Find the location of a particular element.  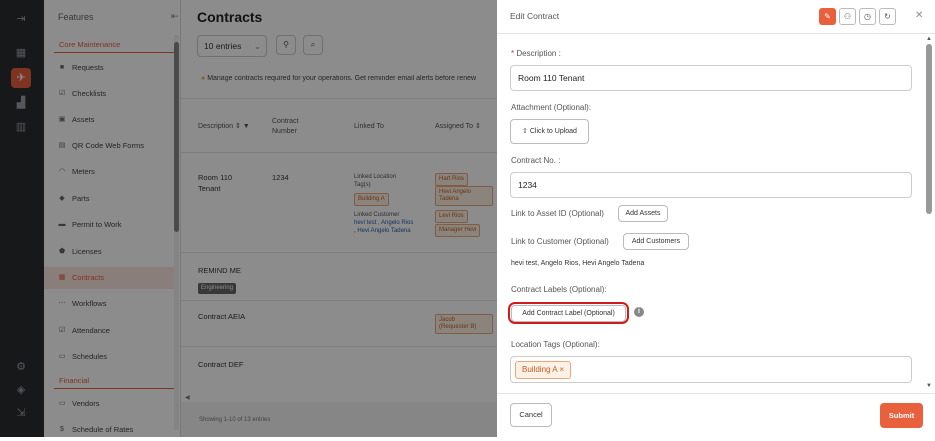

pencil-icon: ✎ is located at coordinates (827, 16).